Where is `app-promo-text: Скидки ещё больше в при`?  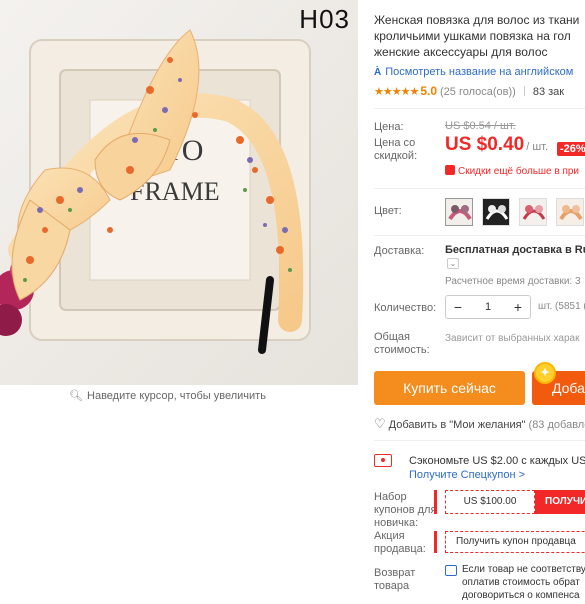
app-promo-text: Скидки ещё больше в при is located at coordinates (519, 171).